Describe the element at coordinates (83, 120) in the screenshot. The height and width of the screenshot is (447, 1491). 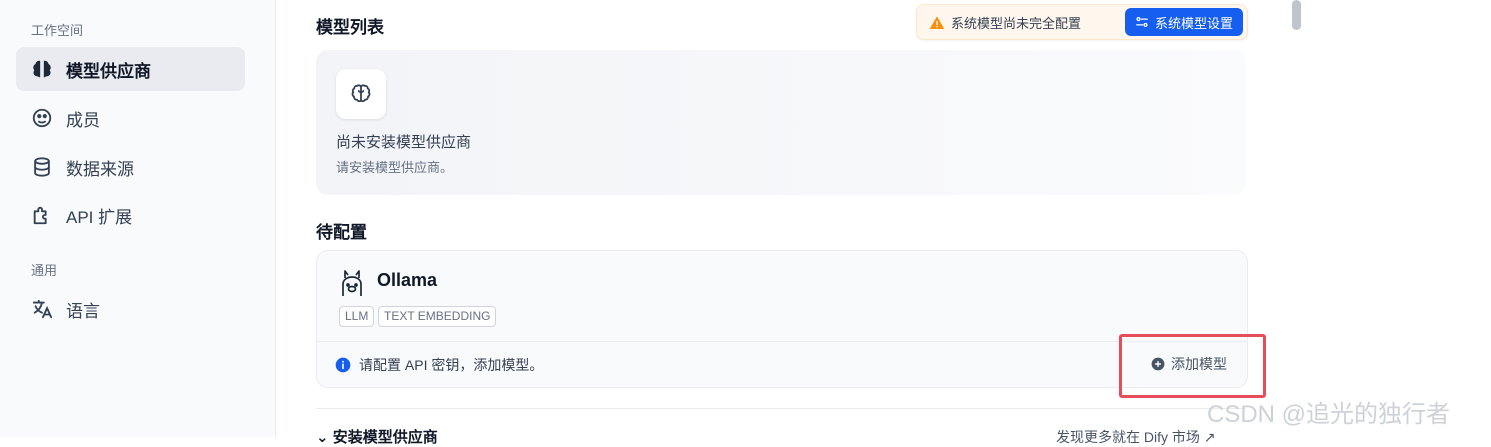
I see `sidebar-item-label: 成员` at that location.